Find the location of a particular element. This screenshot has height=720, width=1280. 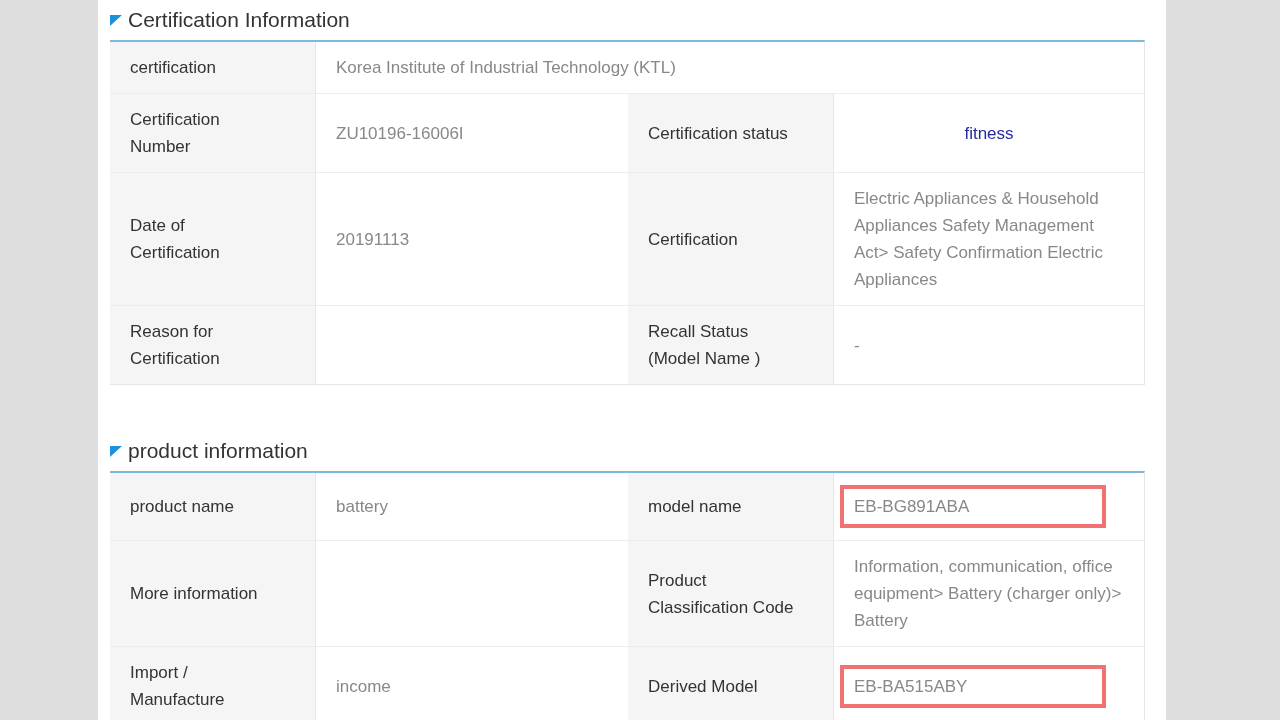

field-label: model name is located at coordinates (695, 507).